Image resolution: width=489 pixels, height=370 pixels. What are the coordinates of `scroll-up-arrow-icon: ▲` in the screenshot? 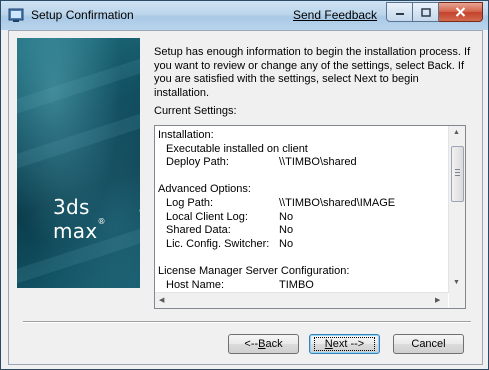 It's located at (456, 132).